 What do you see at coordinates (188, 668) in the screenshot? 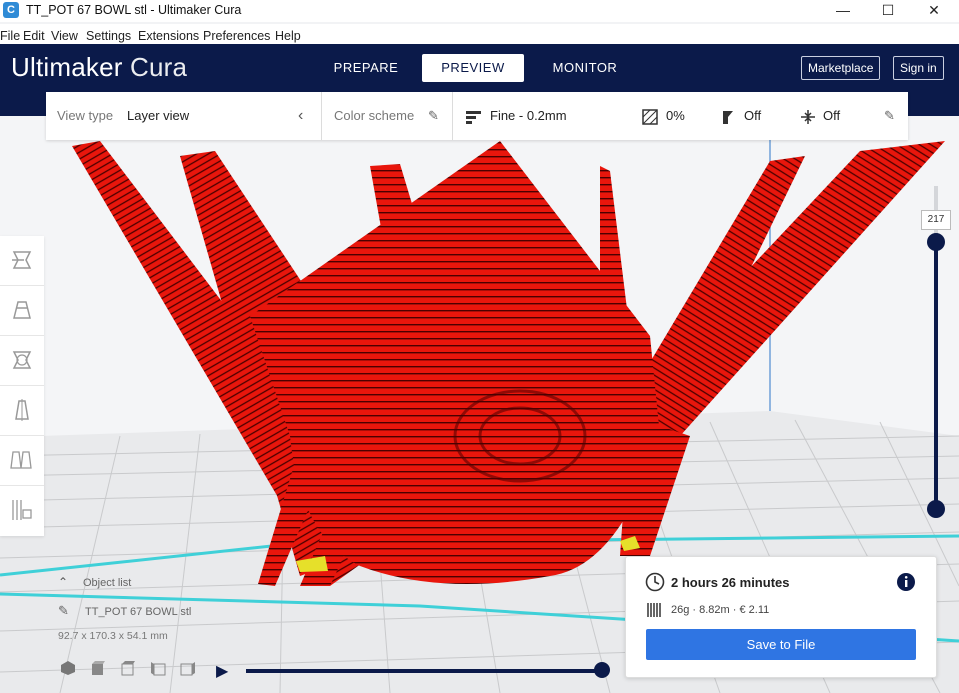
I see `right-view-icon` at bounding box center [188, 668].